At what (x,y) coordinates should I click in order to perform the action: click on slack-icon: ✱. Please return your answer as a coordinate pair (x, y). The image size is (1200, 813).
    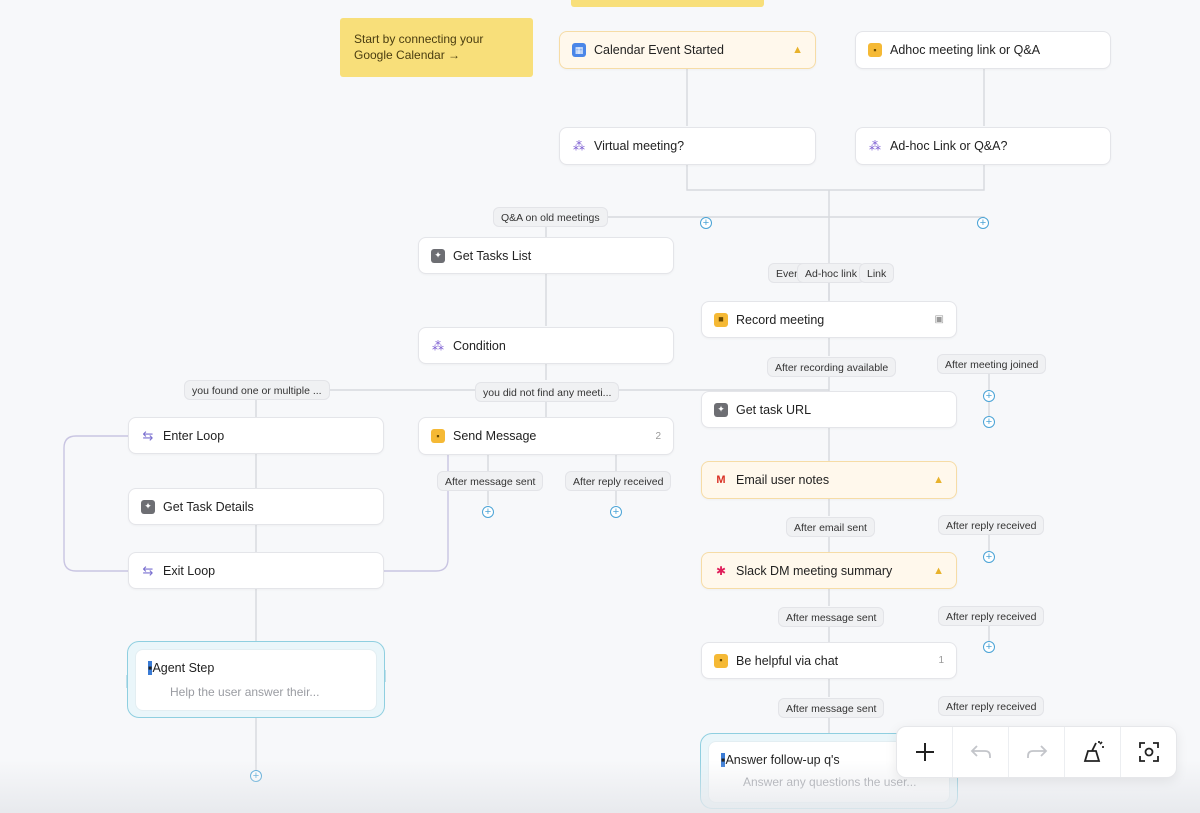
    Looking at the image, I should click on (721, 570).